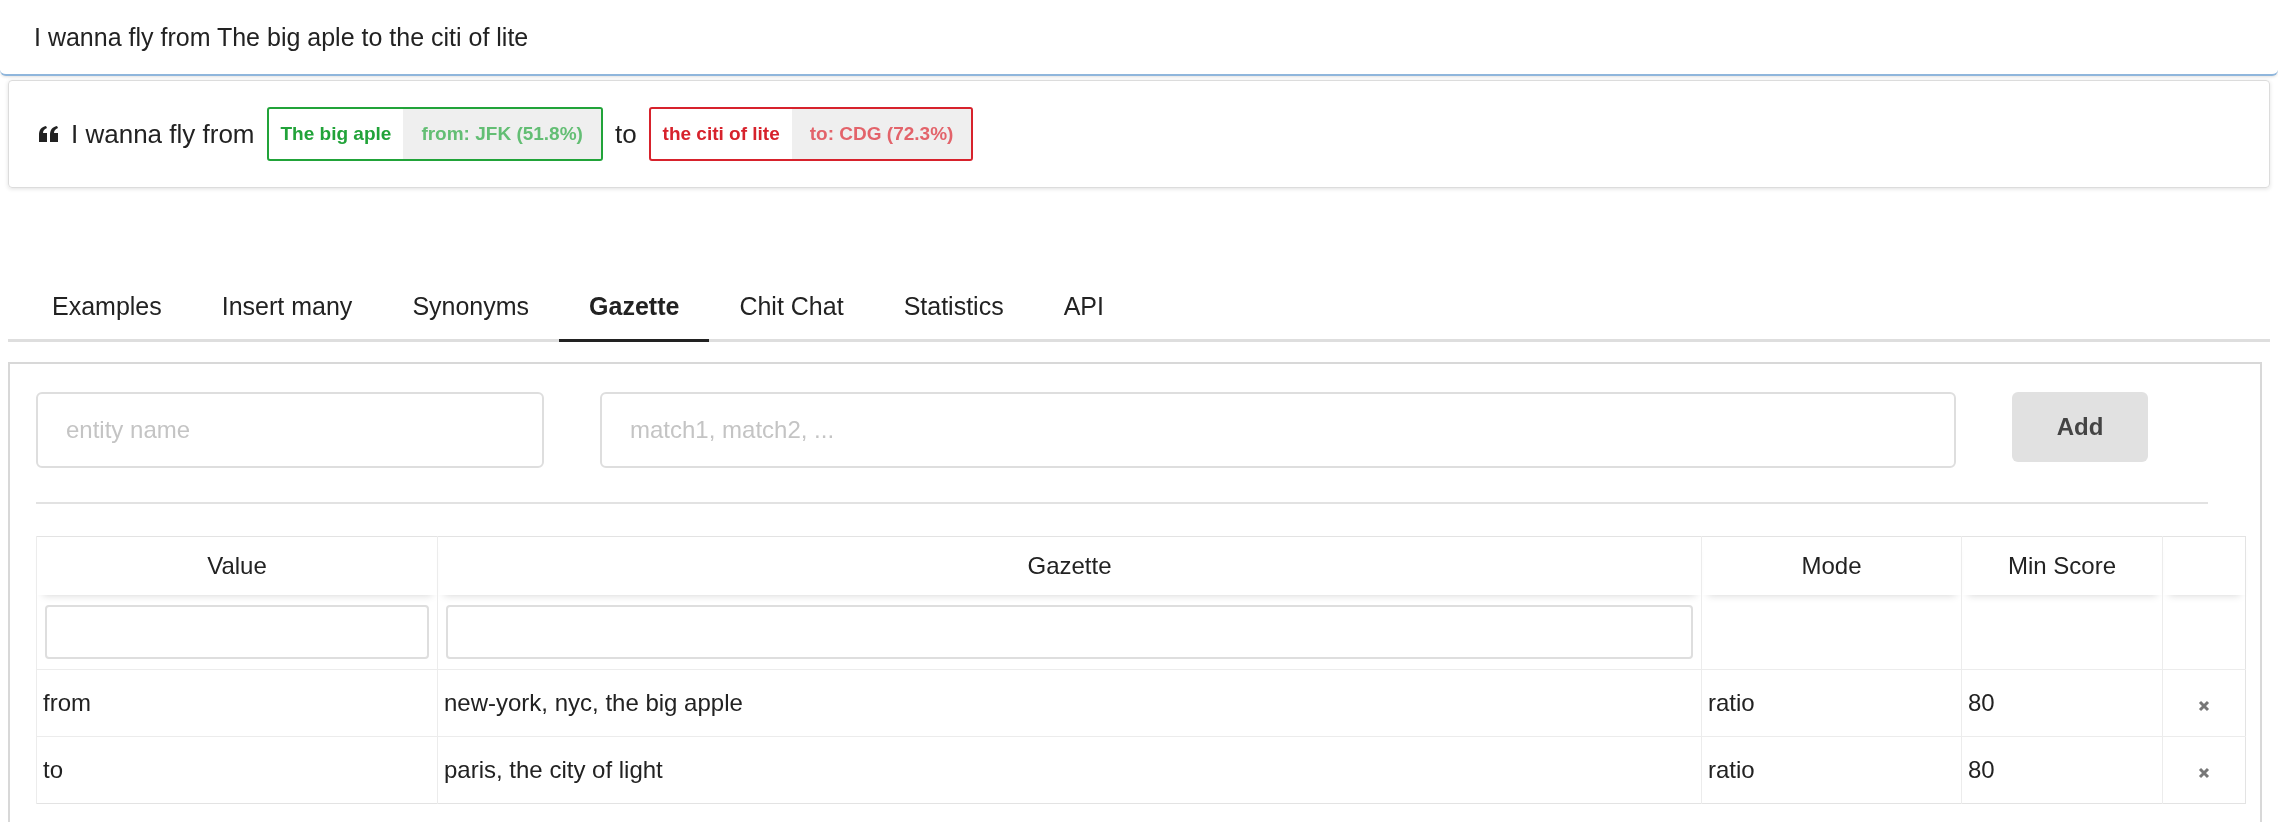  I want to click on query-input: I wanna fly from The big aple to the citi of lite, so click(1139, 38).